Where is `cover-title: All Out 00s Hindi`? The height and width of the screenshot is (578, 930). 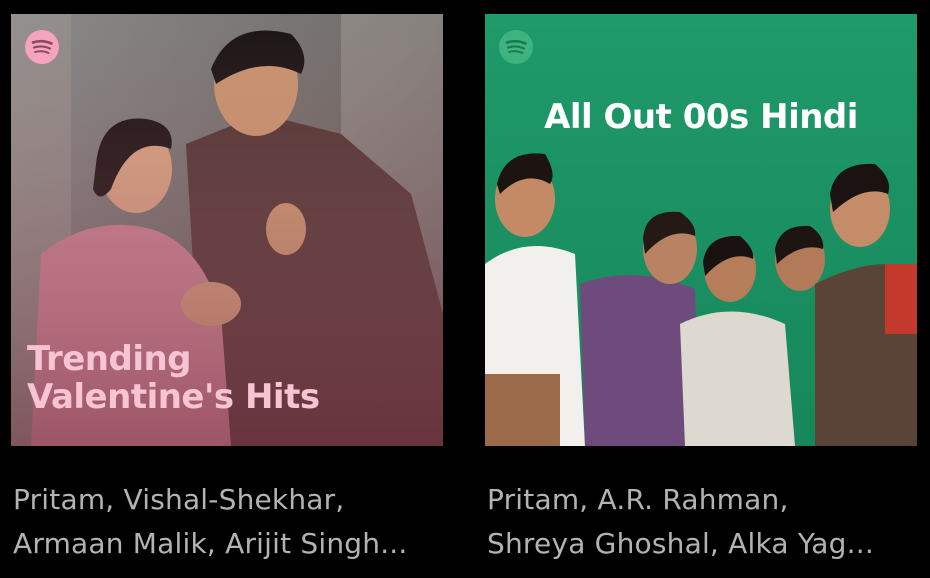
cover-title: All Out 00s Hindi is located at coordinates (701, 117).